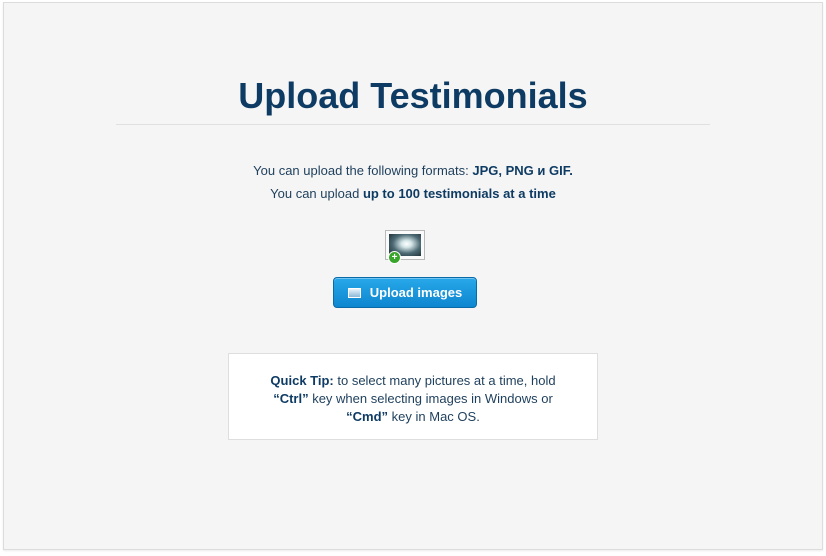 This screenshot has width=826, height=556. Describe the element at coordinates (459, 193) in the screenshot. I see `limit-value: up to 100 testimonials at a time` at that location.